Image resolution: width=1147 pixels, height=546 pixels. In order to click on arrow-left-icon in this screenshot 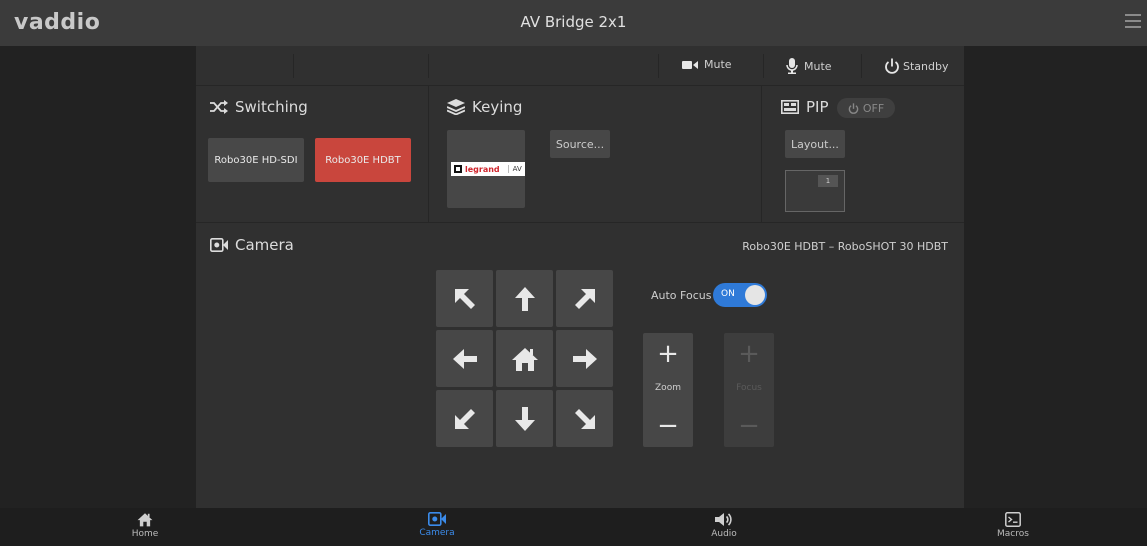, I will do `click(464, 358)`.